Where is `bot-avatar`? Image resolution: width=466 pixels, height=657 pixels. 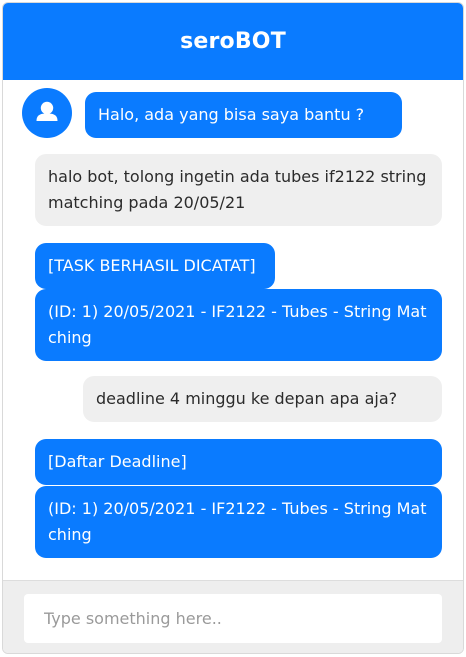
bot-avatar is located at coordinates (47, 113).